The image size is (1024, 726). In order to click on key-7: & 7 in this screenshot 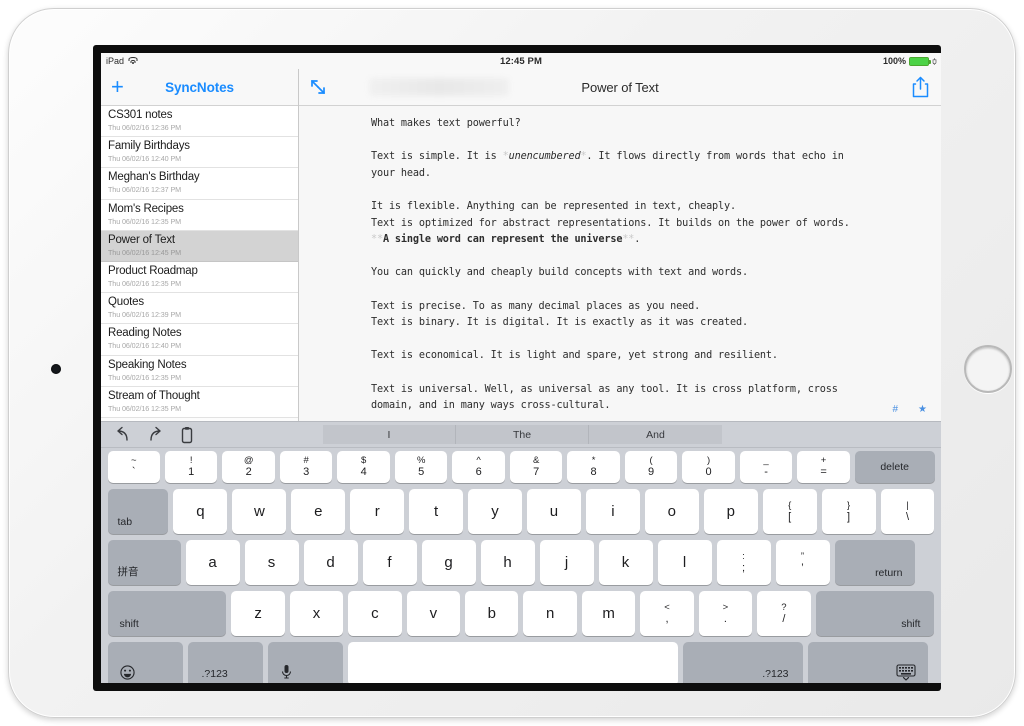, I will do `click(536, 467)`.